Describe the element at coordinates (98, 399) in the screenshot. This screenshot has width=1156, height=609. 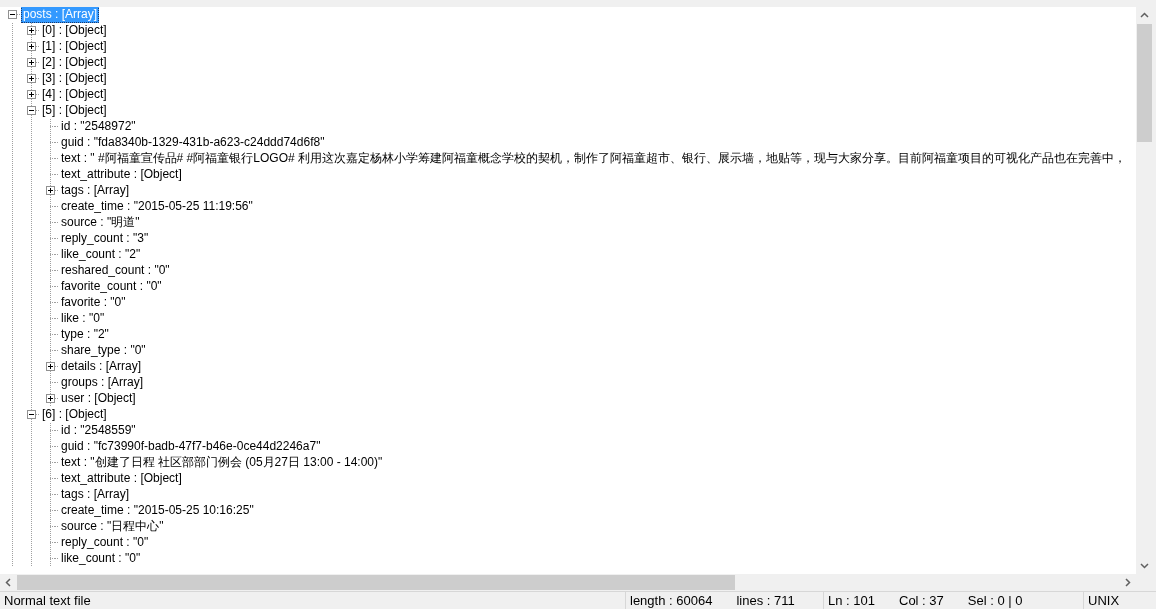
I see `tree-node-label: user : [Object]` at that location.